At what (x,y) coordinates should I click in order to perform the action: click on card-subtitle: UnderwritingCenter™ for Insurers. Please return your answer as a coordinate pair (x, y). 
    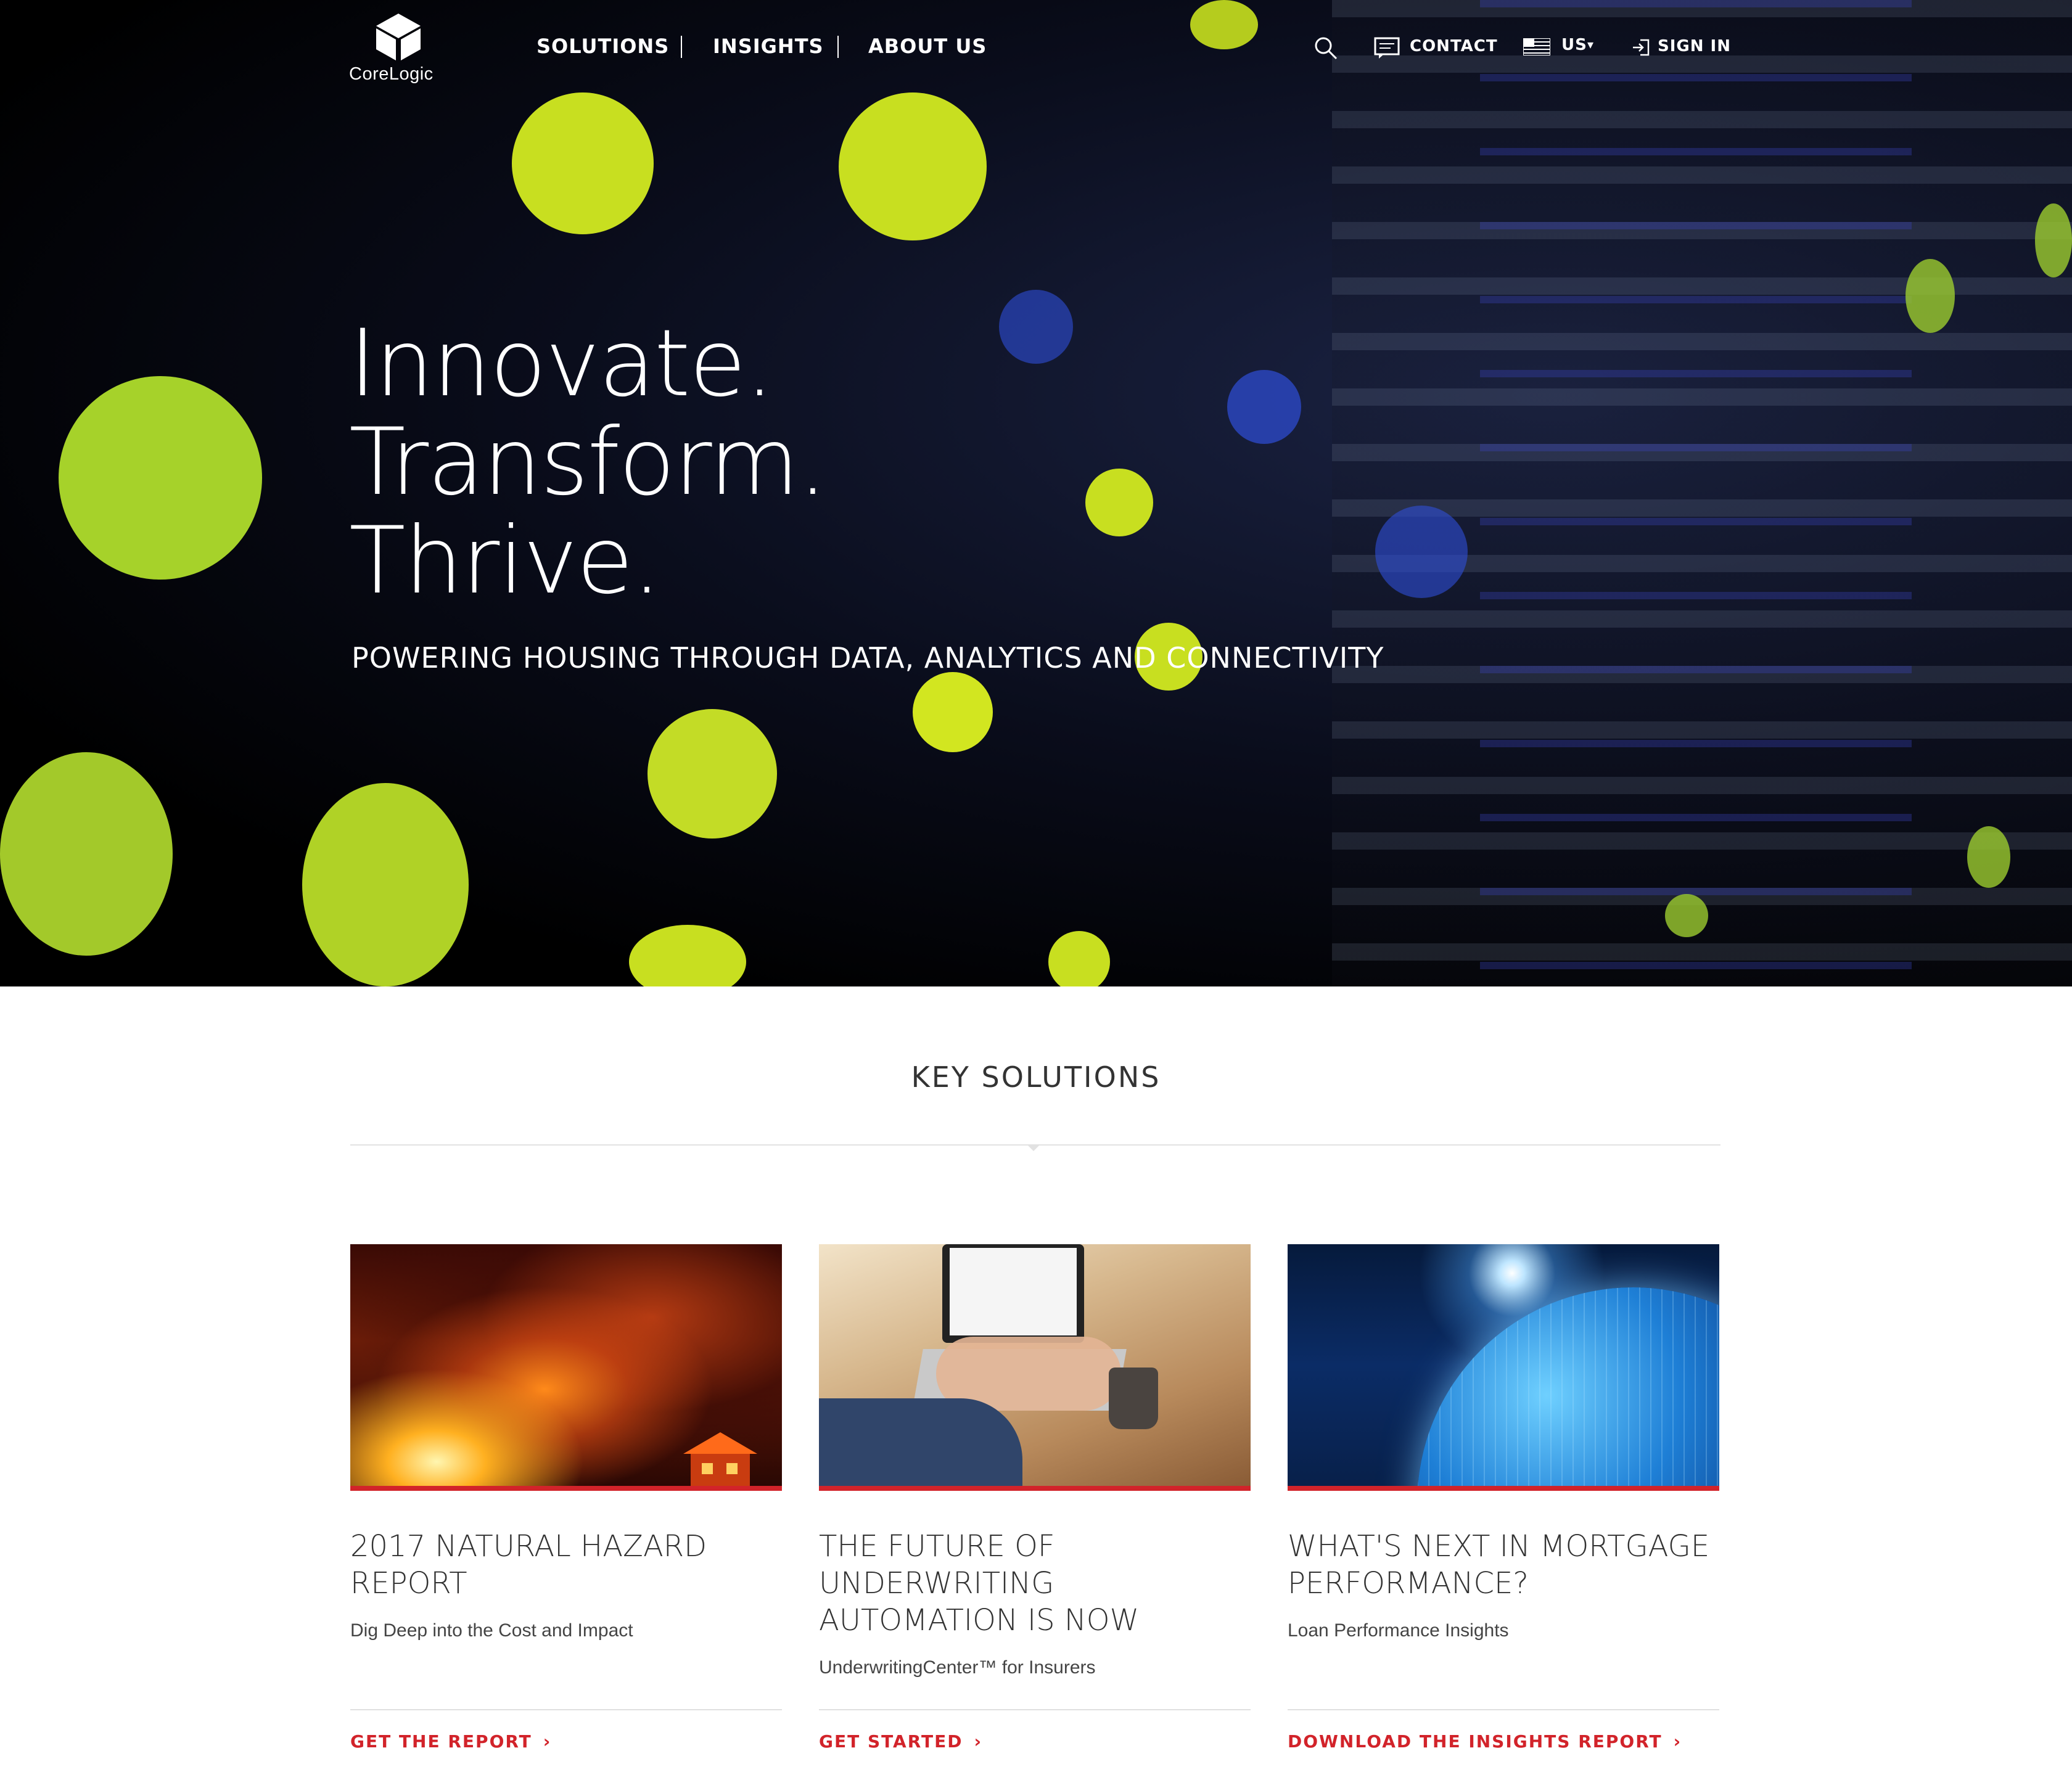
    Looking at the image, I should click on (957, 1668).